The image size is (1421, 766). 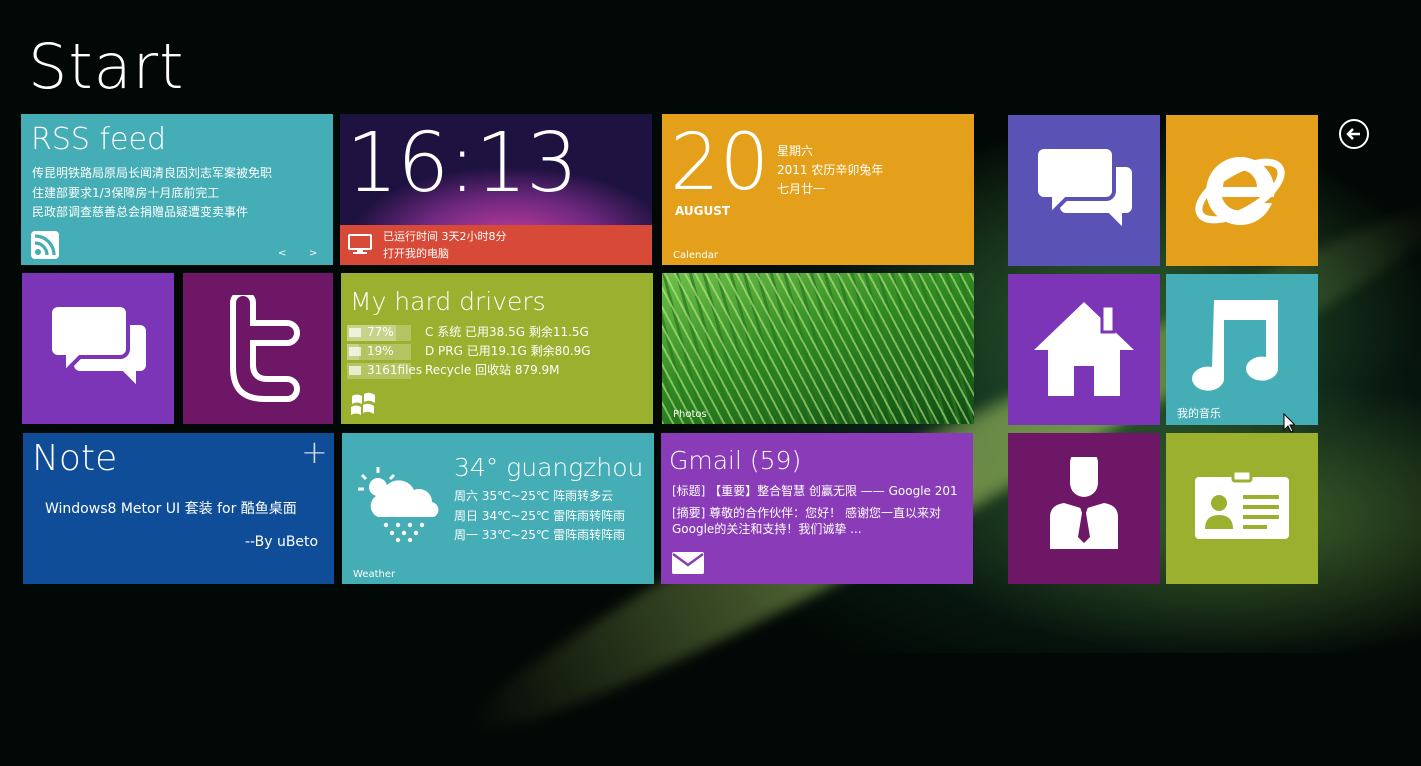 What do you see at coordinates (140, 212) in the screenshot?
I see `rss-line: 民政部调查慈善总会捐赠品疑遭变卖事件` at bounding box center [140, 212].